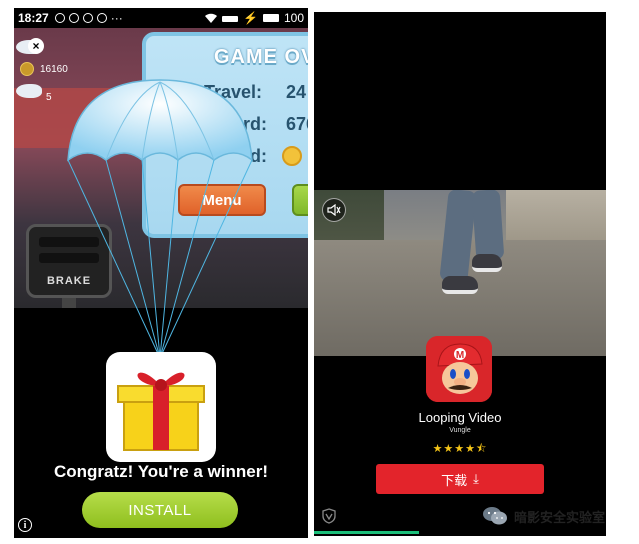  Describe the element at coordinates (488, 225) in the screenshot. I see `video-scene-leg` at that location.